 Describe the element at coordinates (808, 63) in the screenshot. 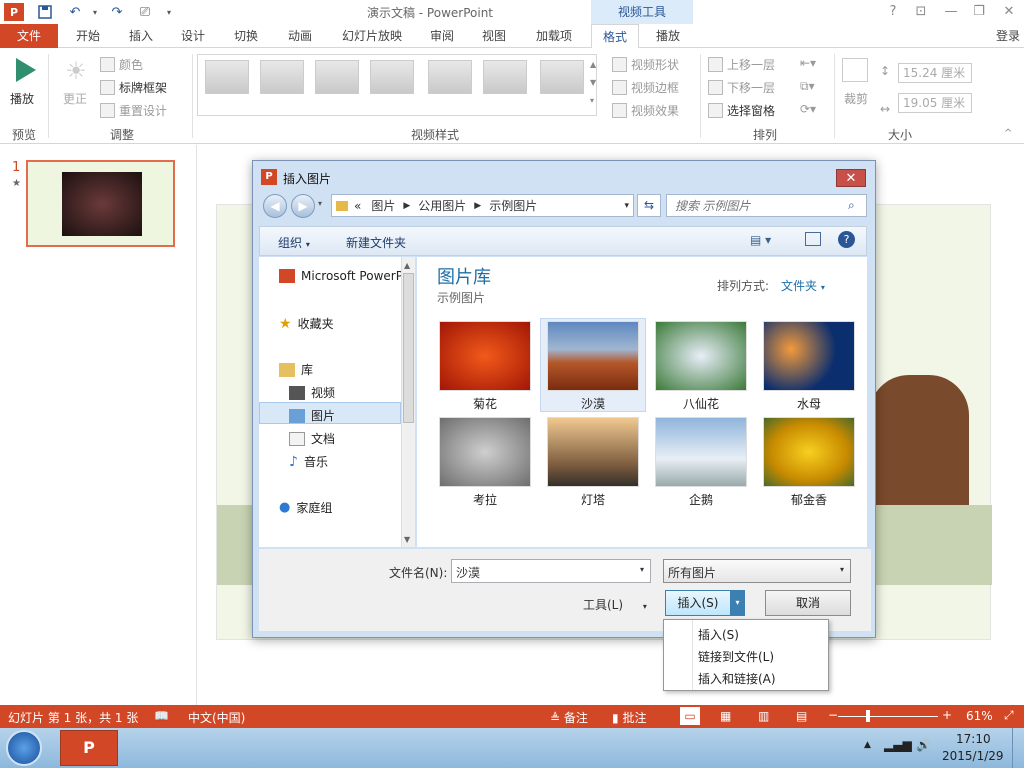

I see `align-icon: ⇤▾` at that location.